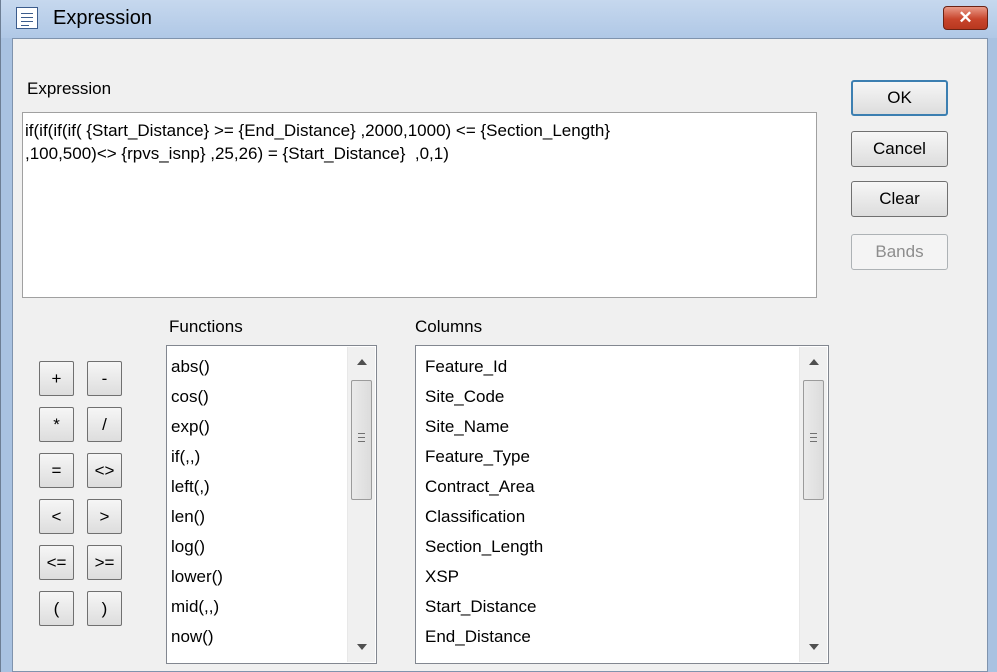 The width and height of the screenshot is (997, 672). What do you see at coordinates (197, 367) in the screenshot?
I see `function-list-item: abs()` at bounding box center [197, 367].